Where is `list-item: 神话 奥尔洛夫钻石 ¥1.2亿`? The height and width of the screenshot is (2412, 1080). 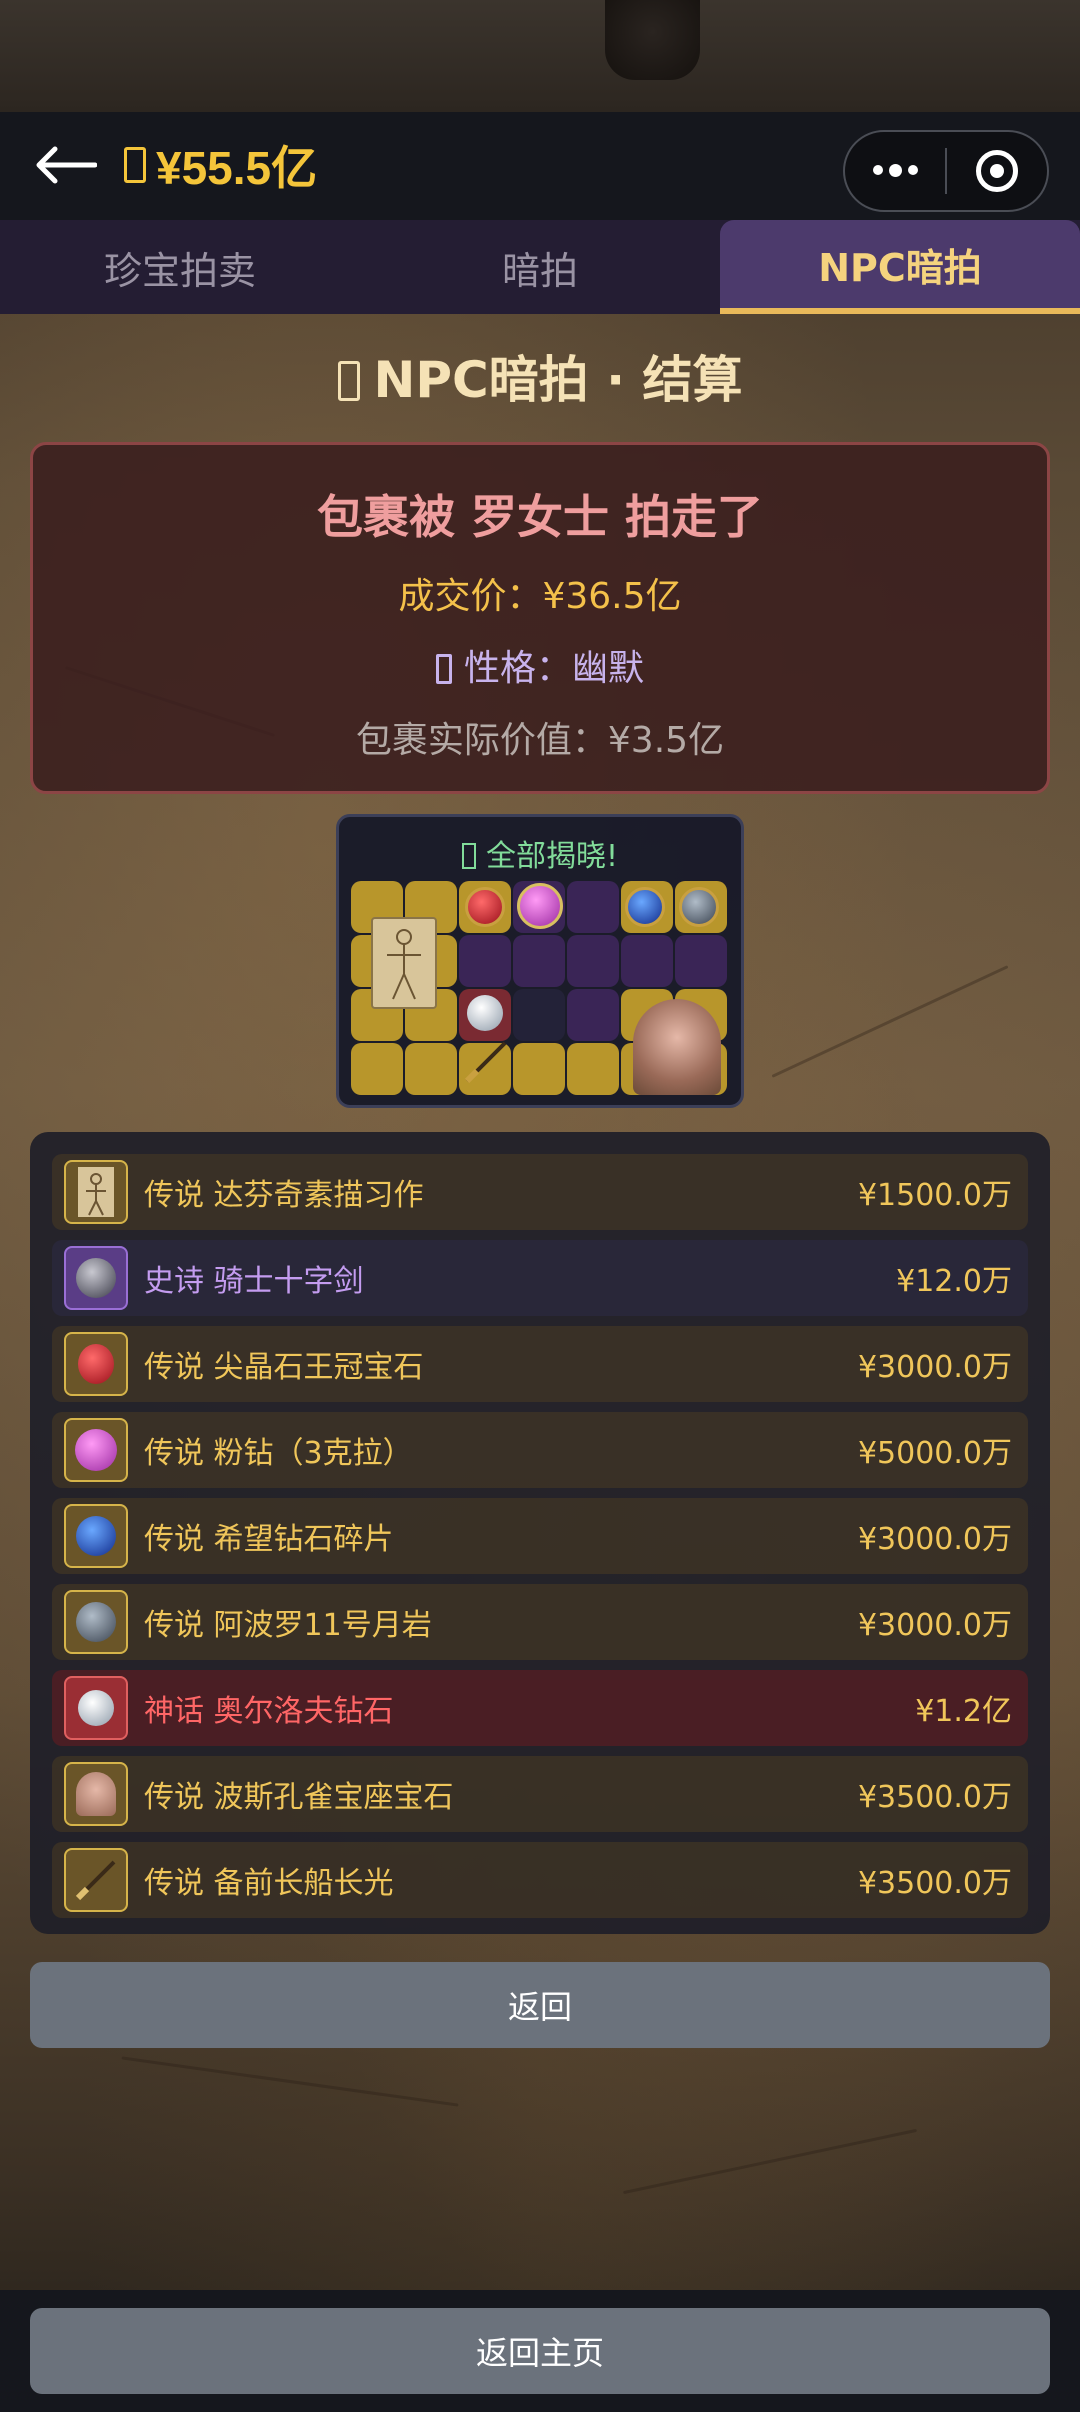
list-item: 神话 奥尔洛夫钻石 ¥1.2亿 is located at coordinates (540, 1708).